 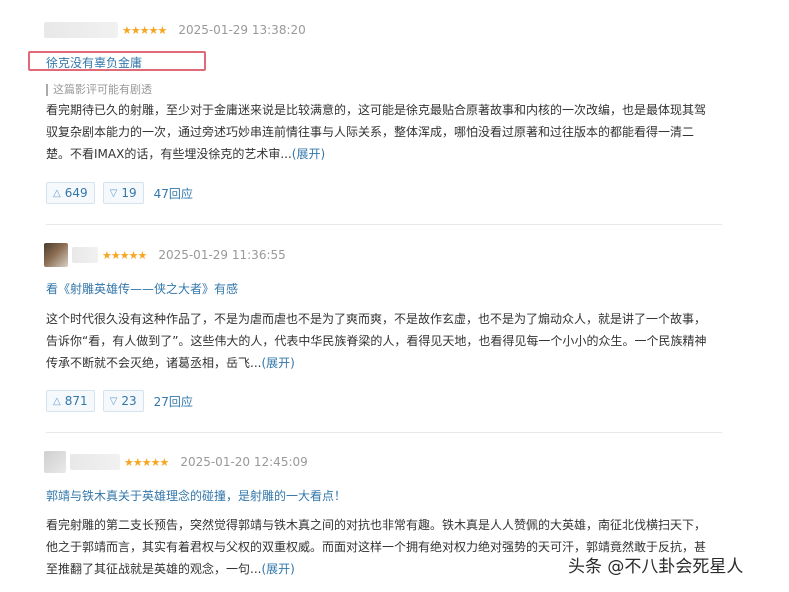 What do you see at coordinates (129, 401) in the screenshot?
I see `downvote-count: 23` at bounding box center [129, 401].